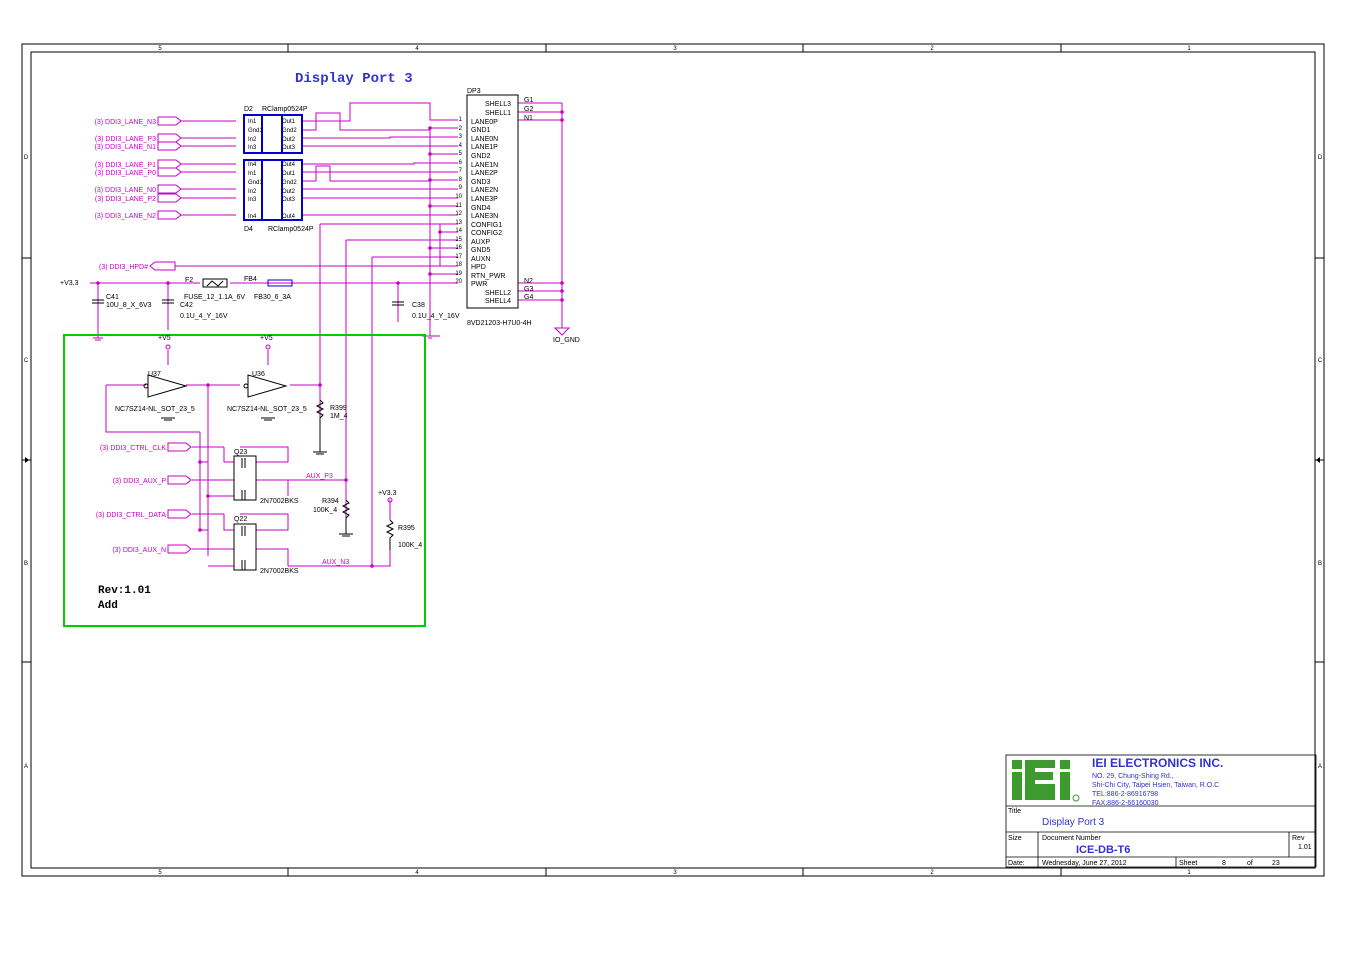 The width and height of the screenshot is (1350, 954). I want to click on svg-text: SHELL4, so click(498, 301).